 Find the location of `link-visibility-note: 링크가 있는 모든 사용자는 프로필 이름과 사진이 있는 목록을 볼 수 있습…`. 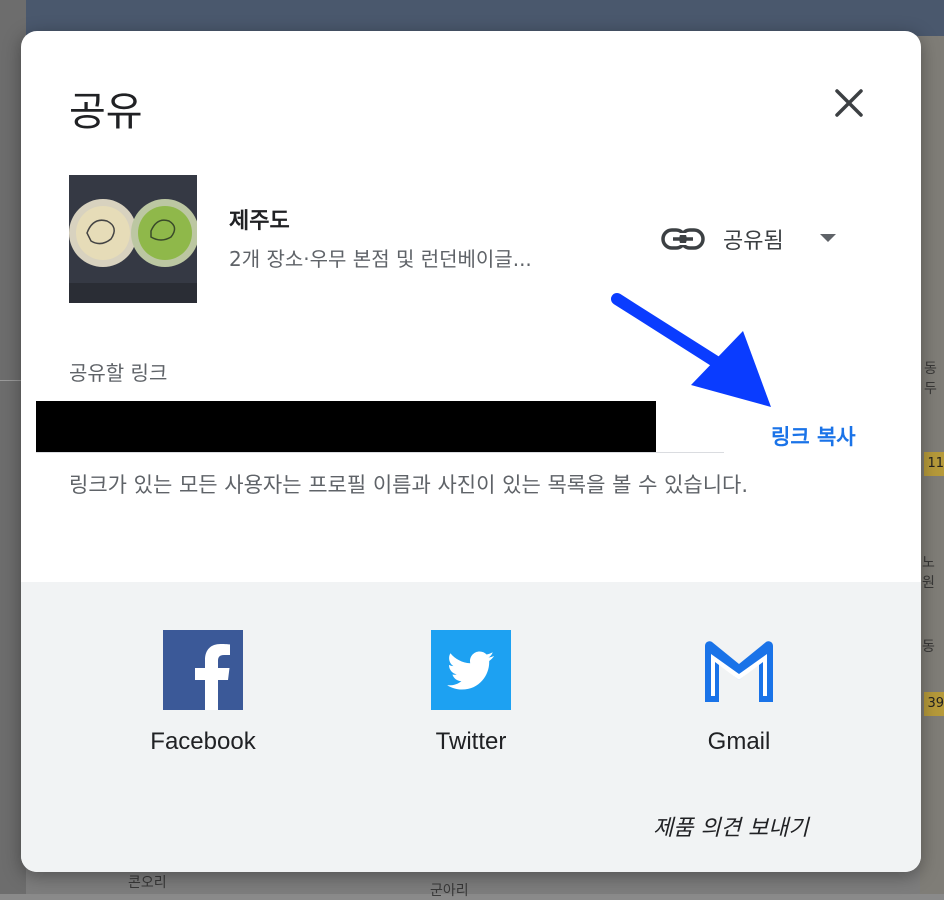

link-visibility-note: 링크가 있는 모든 사용자는 프로필 이름과 사진이 있는 목록을 볼 수 있습… is located at coordinates (409, 485).